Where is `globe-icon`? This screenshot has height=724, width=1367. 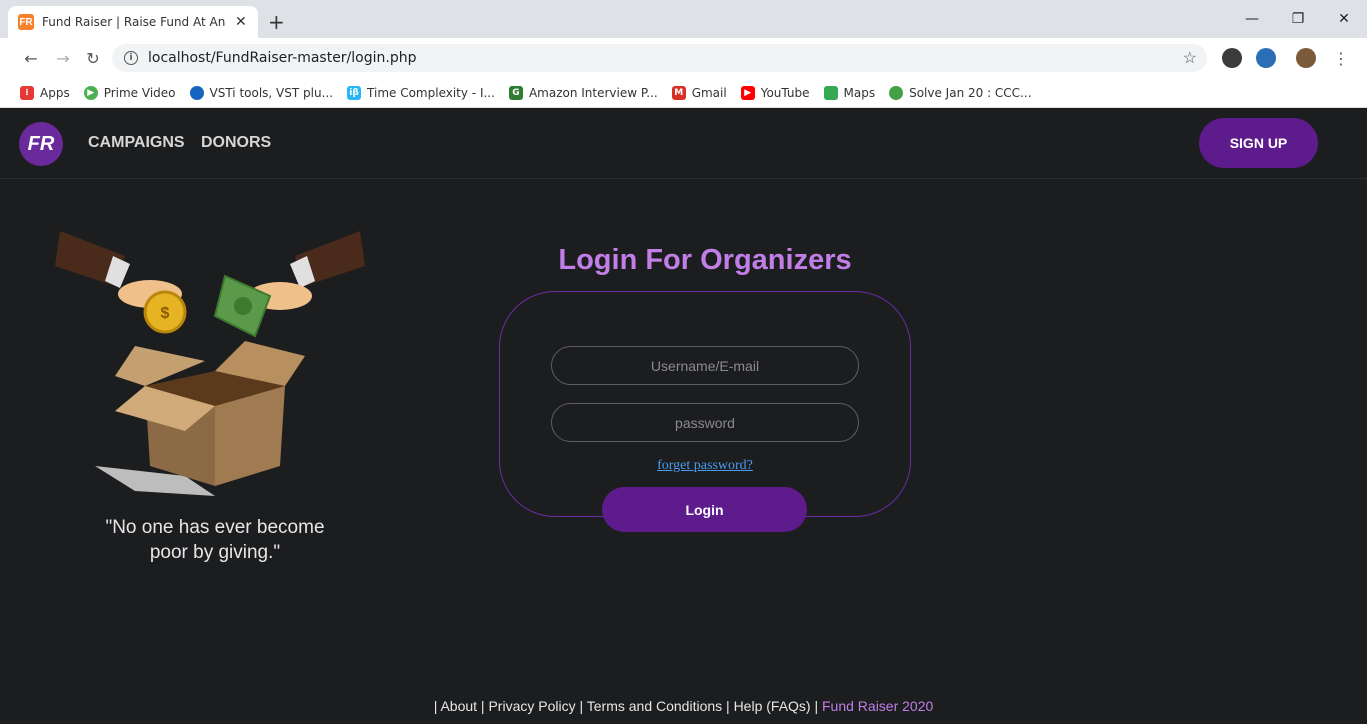 globe-icon is located at coordinates (196, 92).